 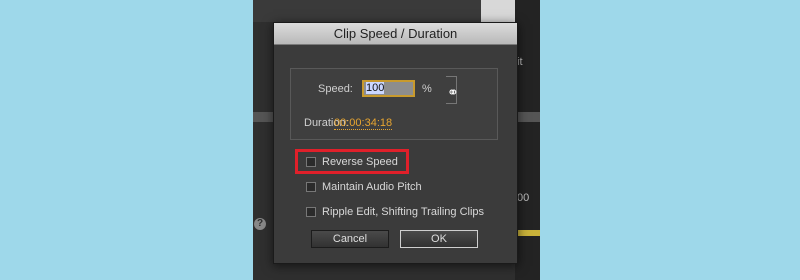 What do you see at coordinates (360, 162) in the screenshot?
I see `reverse-speed-label: Reverse Speed` at bounding box center [360, 162].